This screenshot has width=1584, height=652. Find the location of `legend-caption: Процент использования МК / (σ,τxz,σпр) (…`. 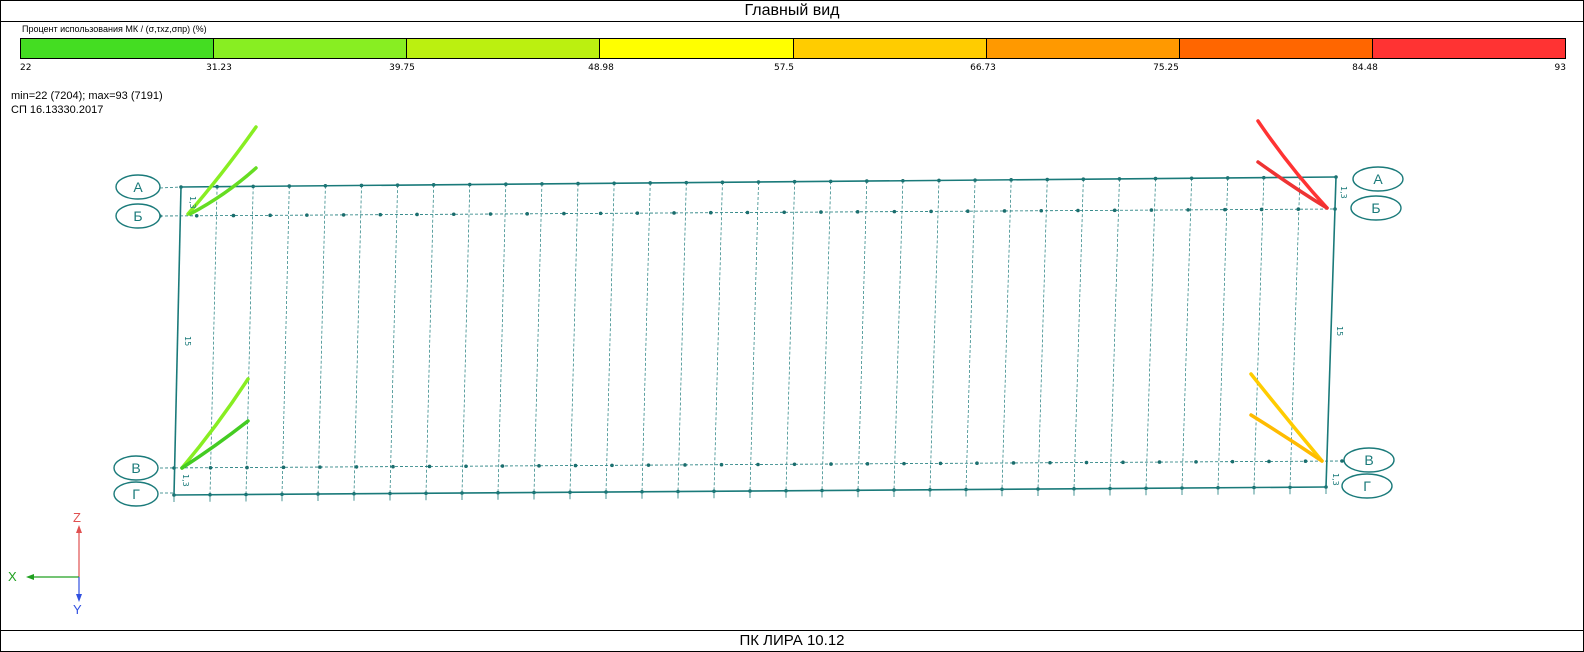

legend-caption: Процент использования МК / (σ,τxz,σпр) (… is located at coordinates (114, 29).